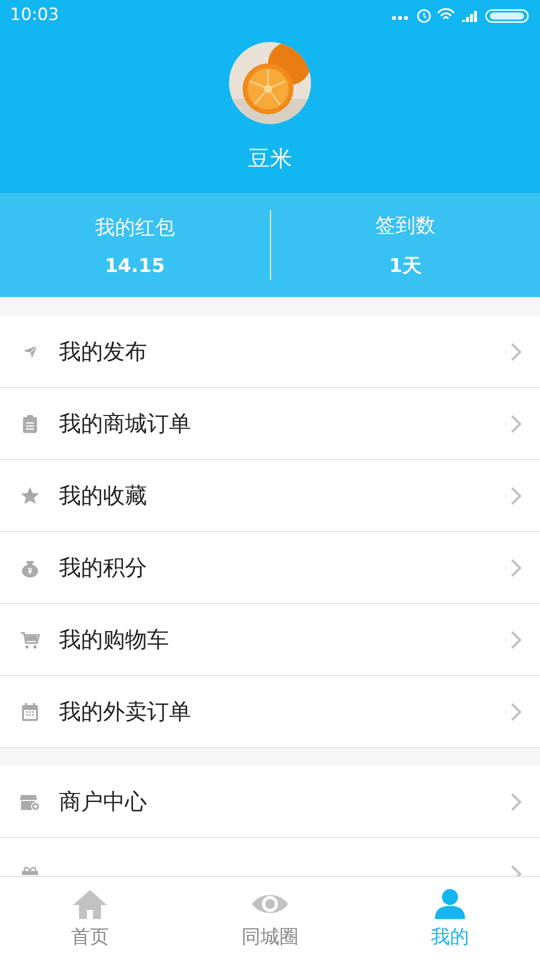 Image resolution: width=540 pixels, height=960 pixels. I want to click on person-icon, so click(450, 904).